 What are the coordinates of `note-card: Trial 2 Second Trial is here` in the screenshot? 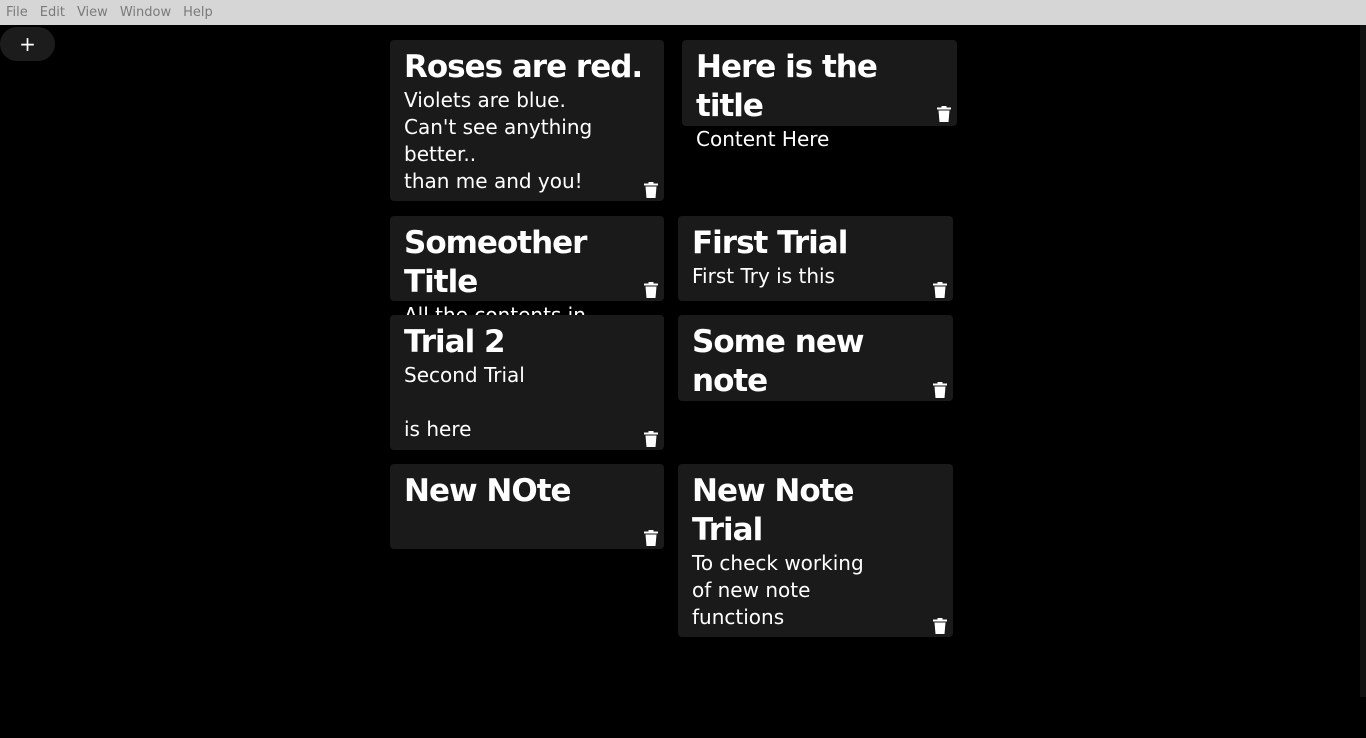 It's located at (527, 382).